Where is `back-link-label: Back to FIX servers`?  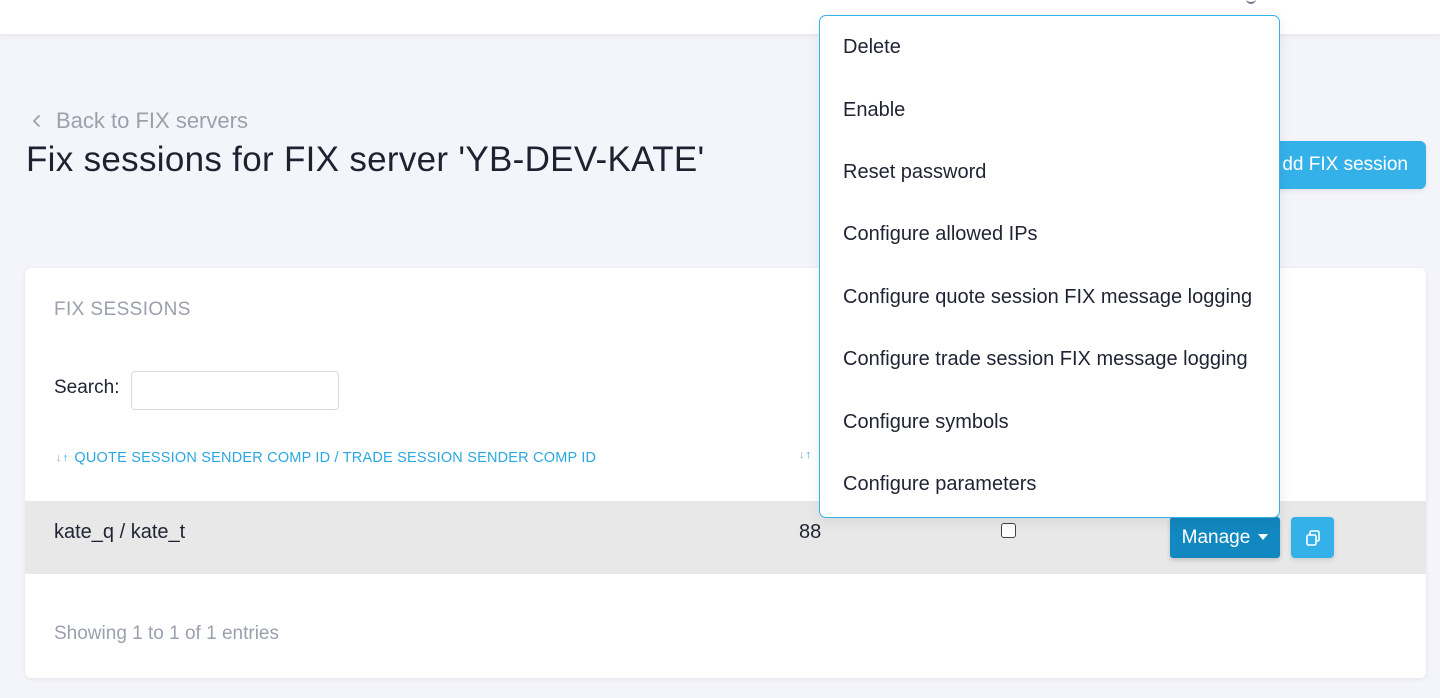 back-link-label: Back to FIX servers is located at coordinates (152, 120).